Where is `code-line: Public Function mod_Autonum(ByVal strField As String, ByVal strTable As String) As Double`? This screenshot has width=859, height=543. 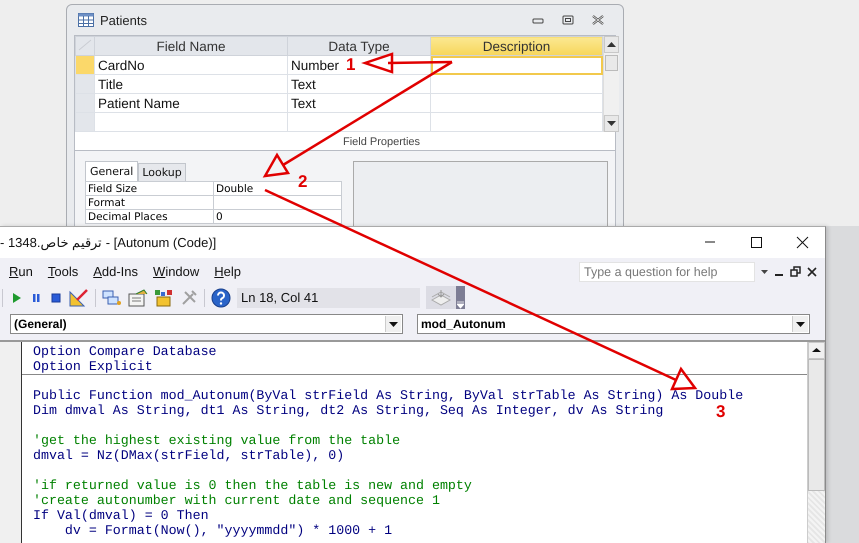
code-line: Public Function mod_Autonum(ByVal strField As String, ByVal strTable As String) As Double is located at coordinates (388, 395).